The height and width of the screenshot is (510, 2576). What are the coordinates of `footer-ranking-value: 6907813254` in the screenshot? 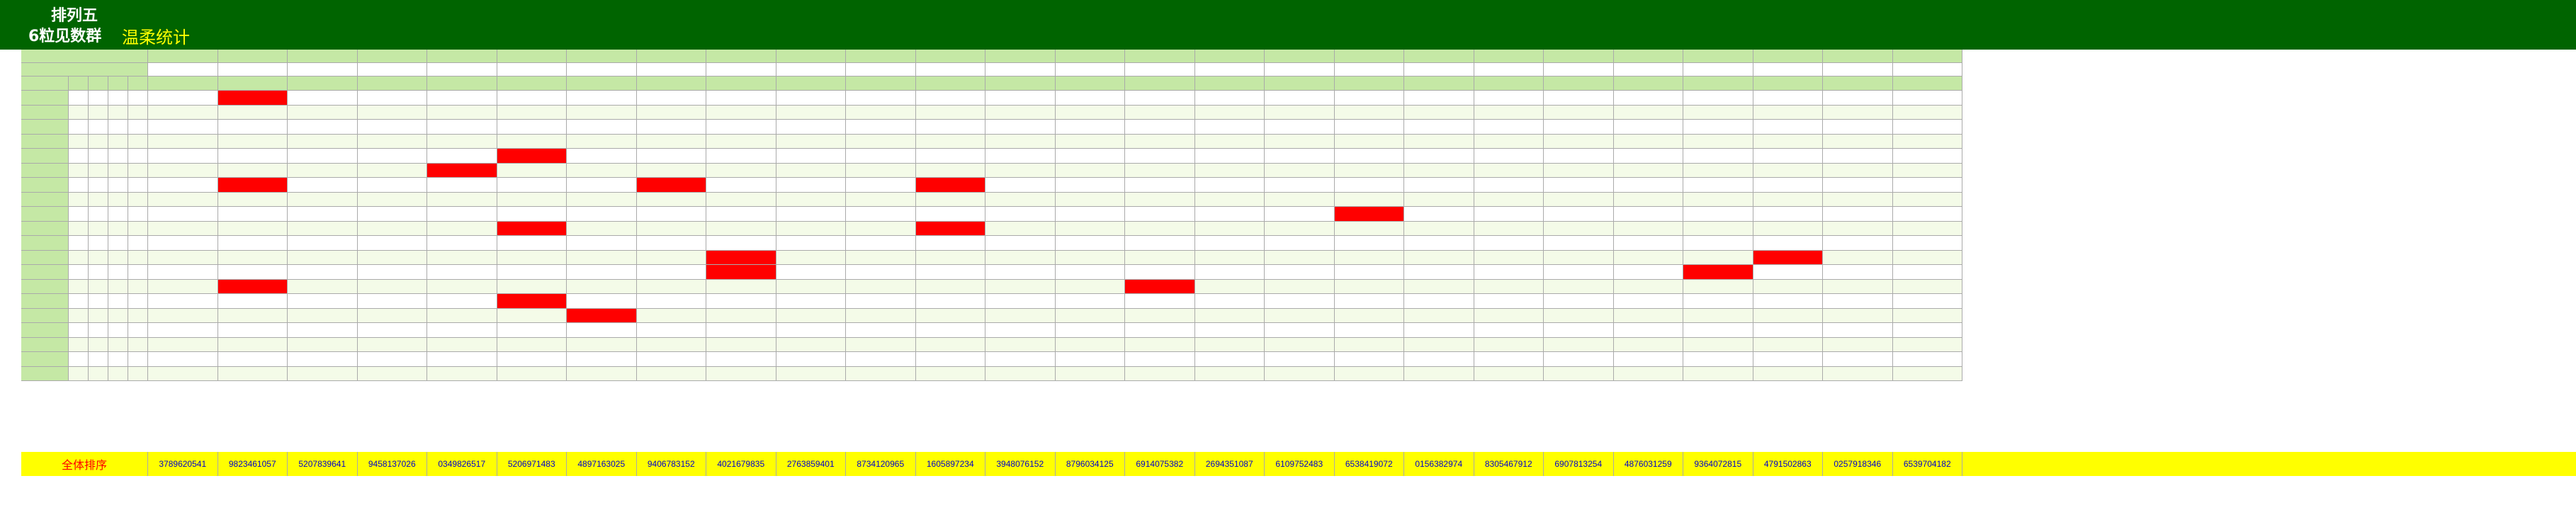 It's located at (1579, 464).